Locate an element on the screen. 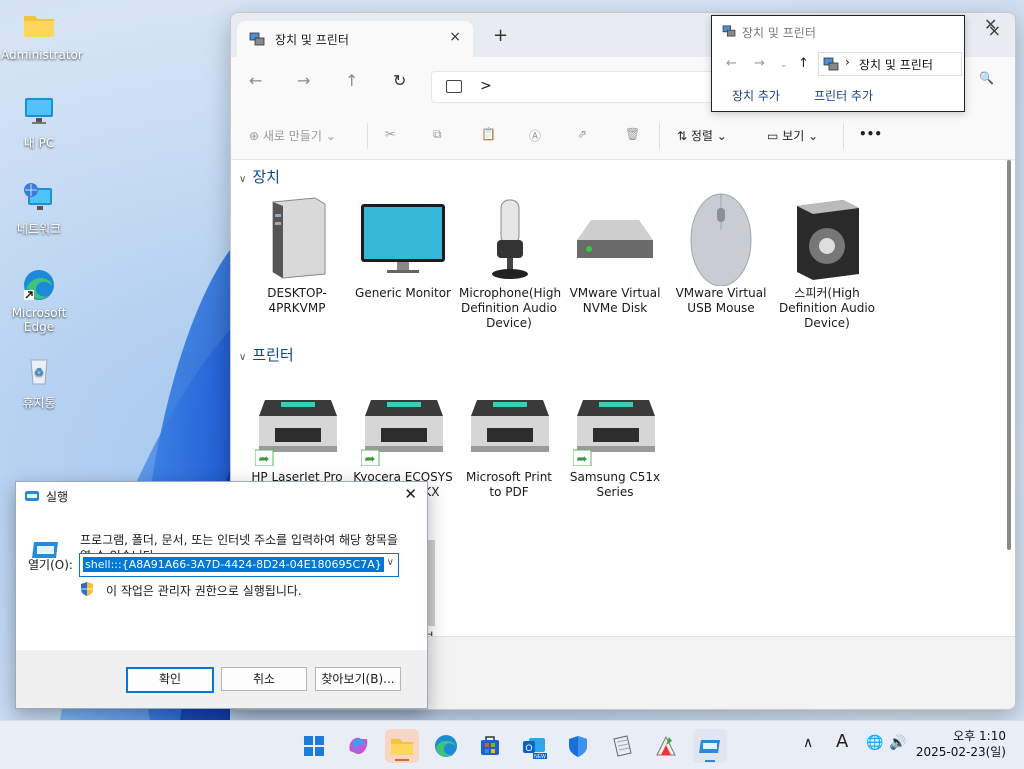 The height and width of the screenshot is (769, 1024). run-taskbar-button is located at coordinates (710, 746).